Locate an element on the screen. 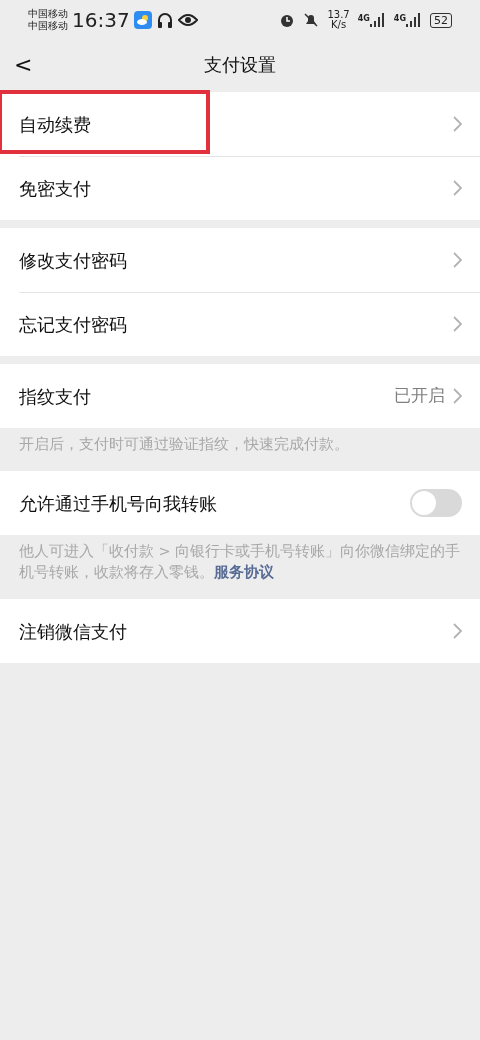 The image size is (480, 1040). page-title: 支付设置 is located at coordinates (240, 64).